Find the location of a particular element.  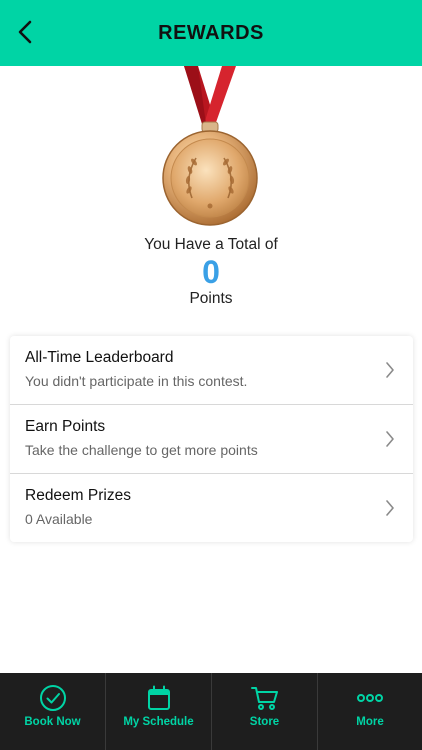

redeem-prizes-subtitle: 0 Available is located at coordinates (59, 519).